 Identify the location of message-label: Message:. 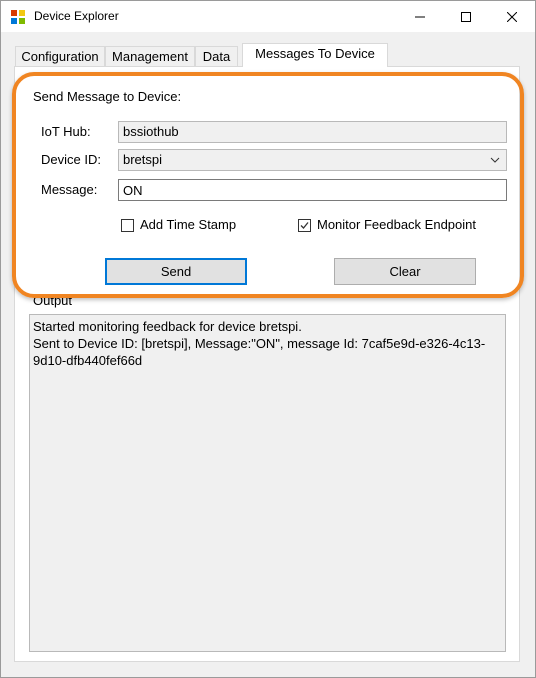
(69, 189).